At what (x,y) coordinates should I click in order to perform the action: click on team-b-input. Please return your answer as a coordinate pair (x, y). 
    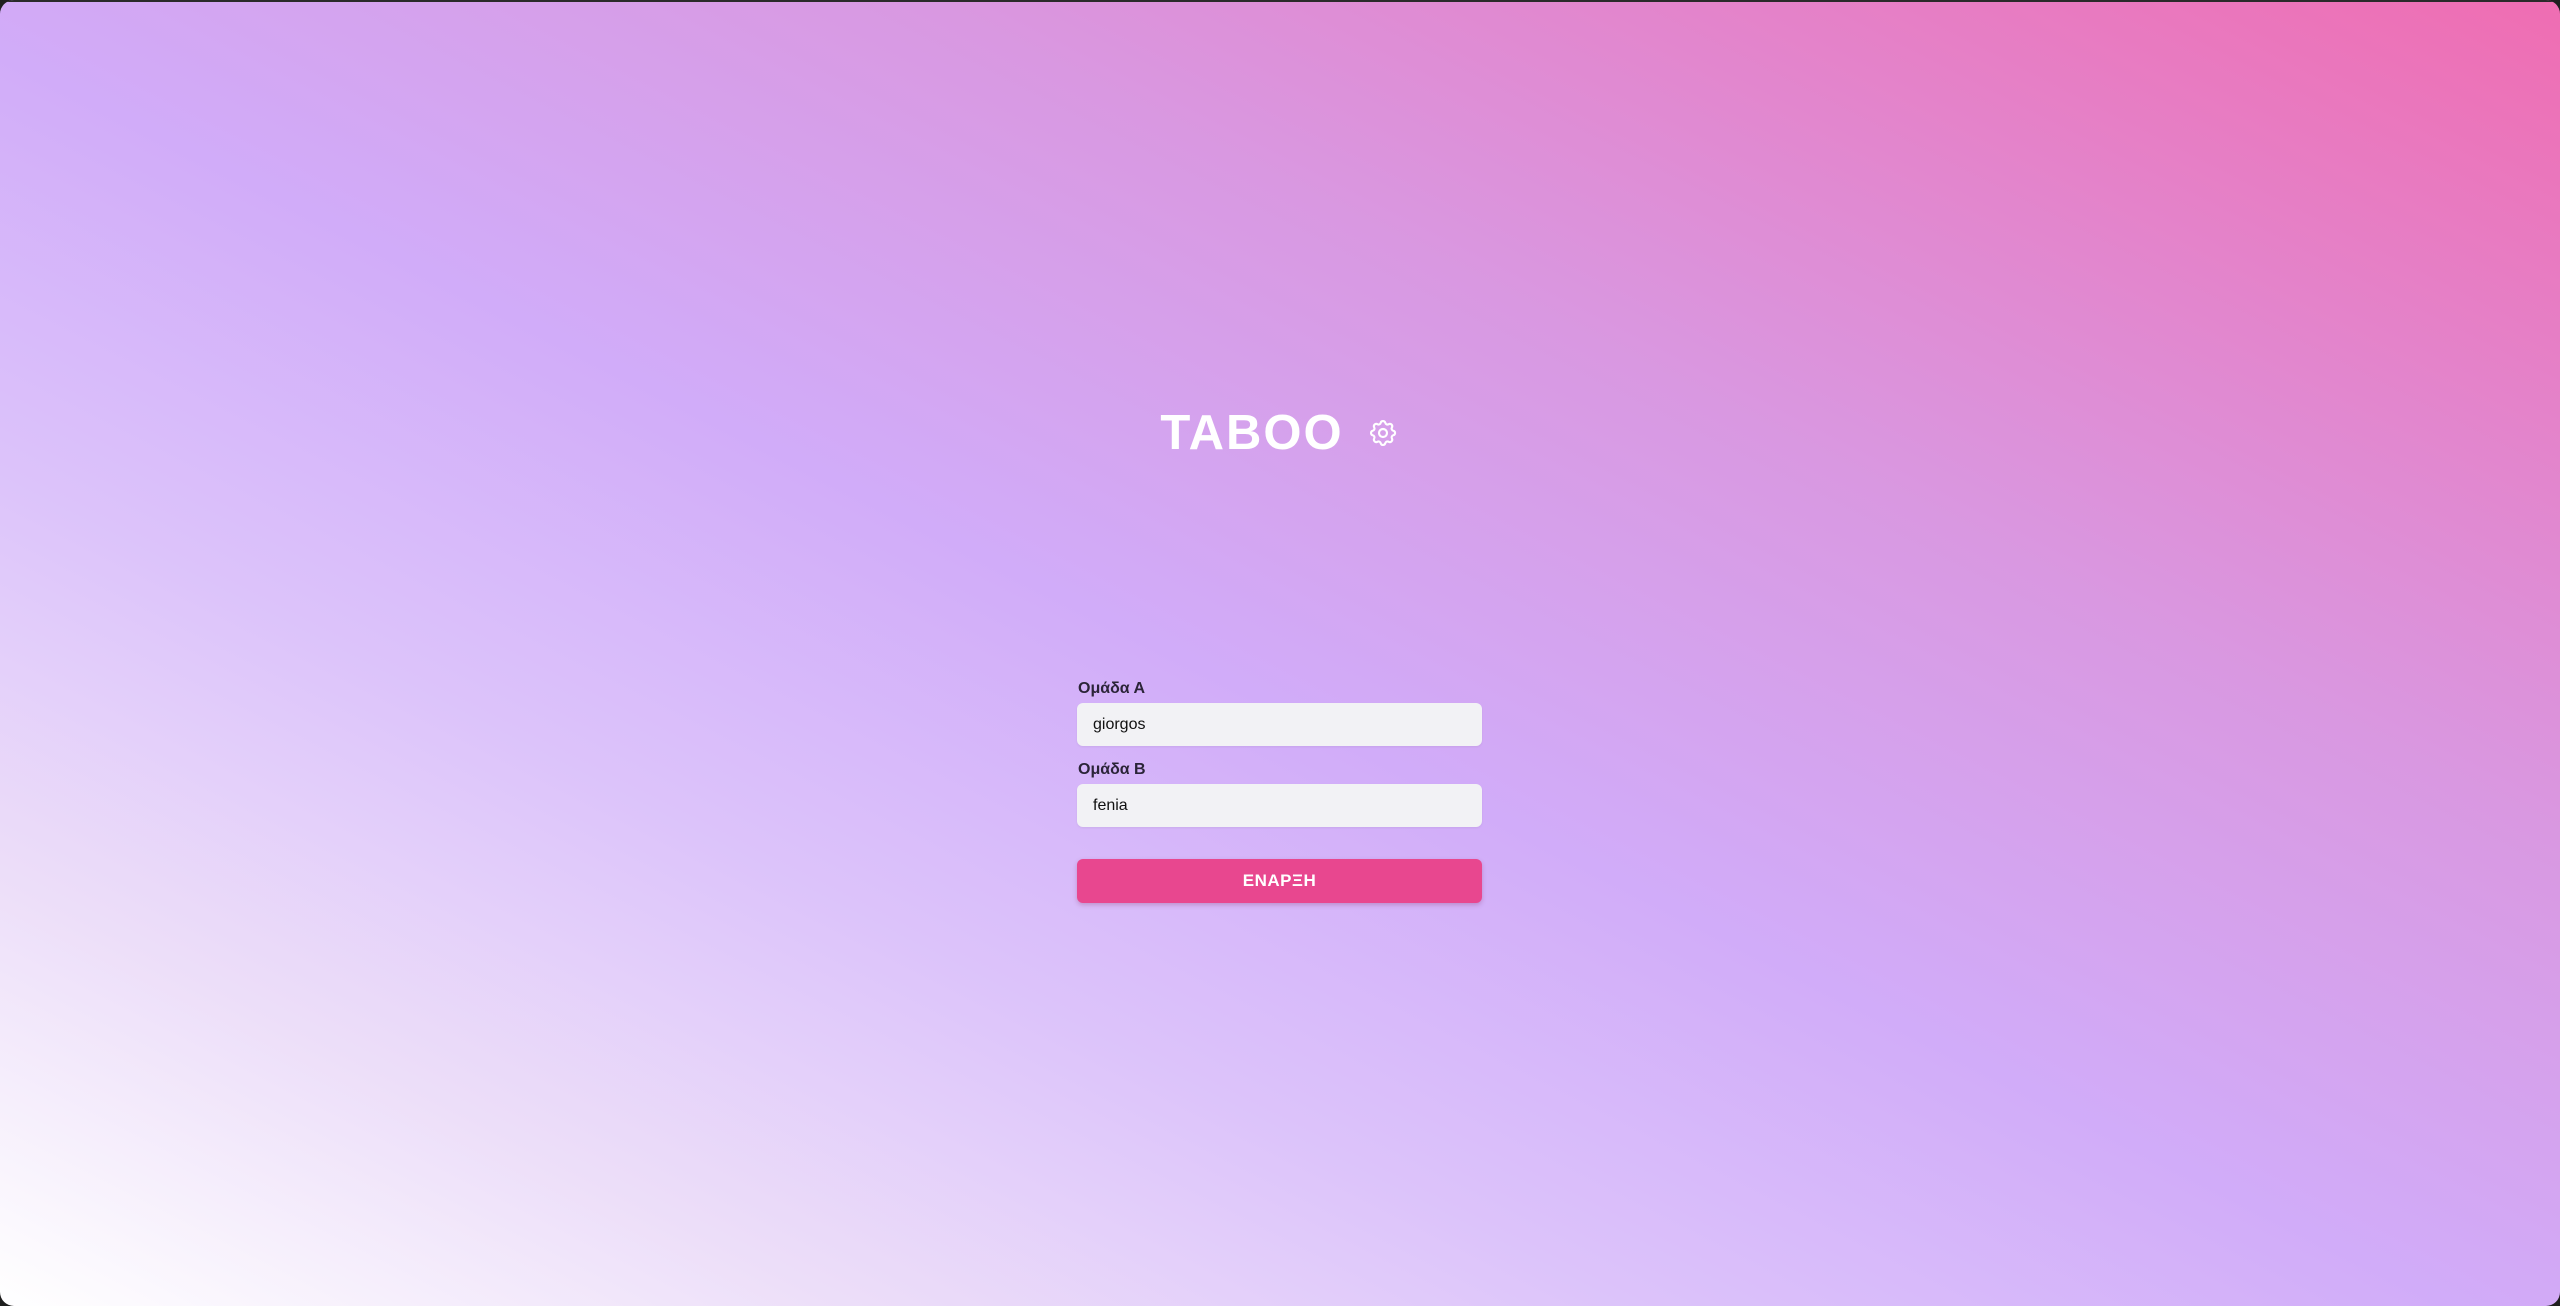
    Looking at the image, I should click on (1279, 805).